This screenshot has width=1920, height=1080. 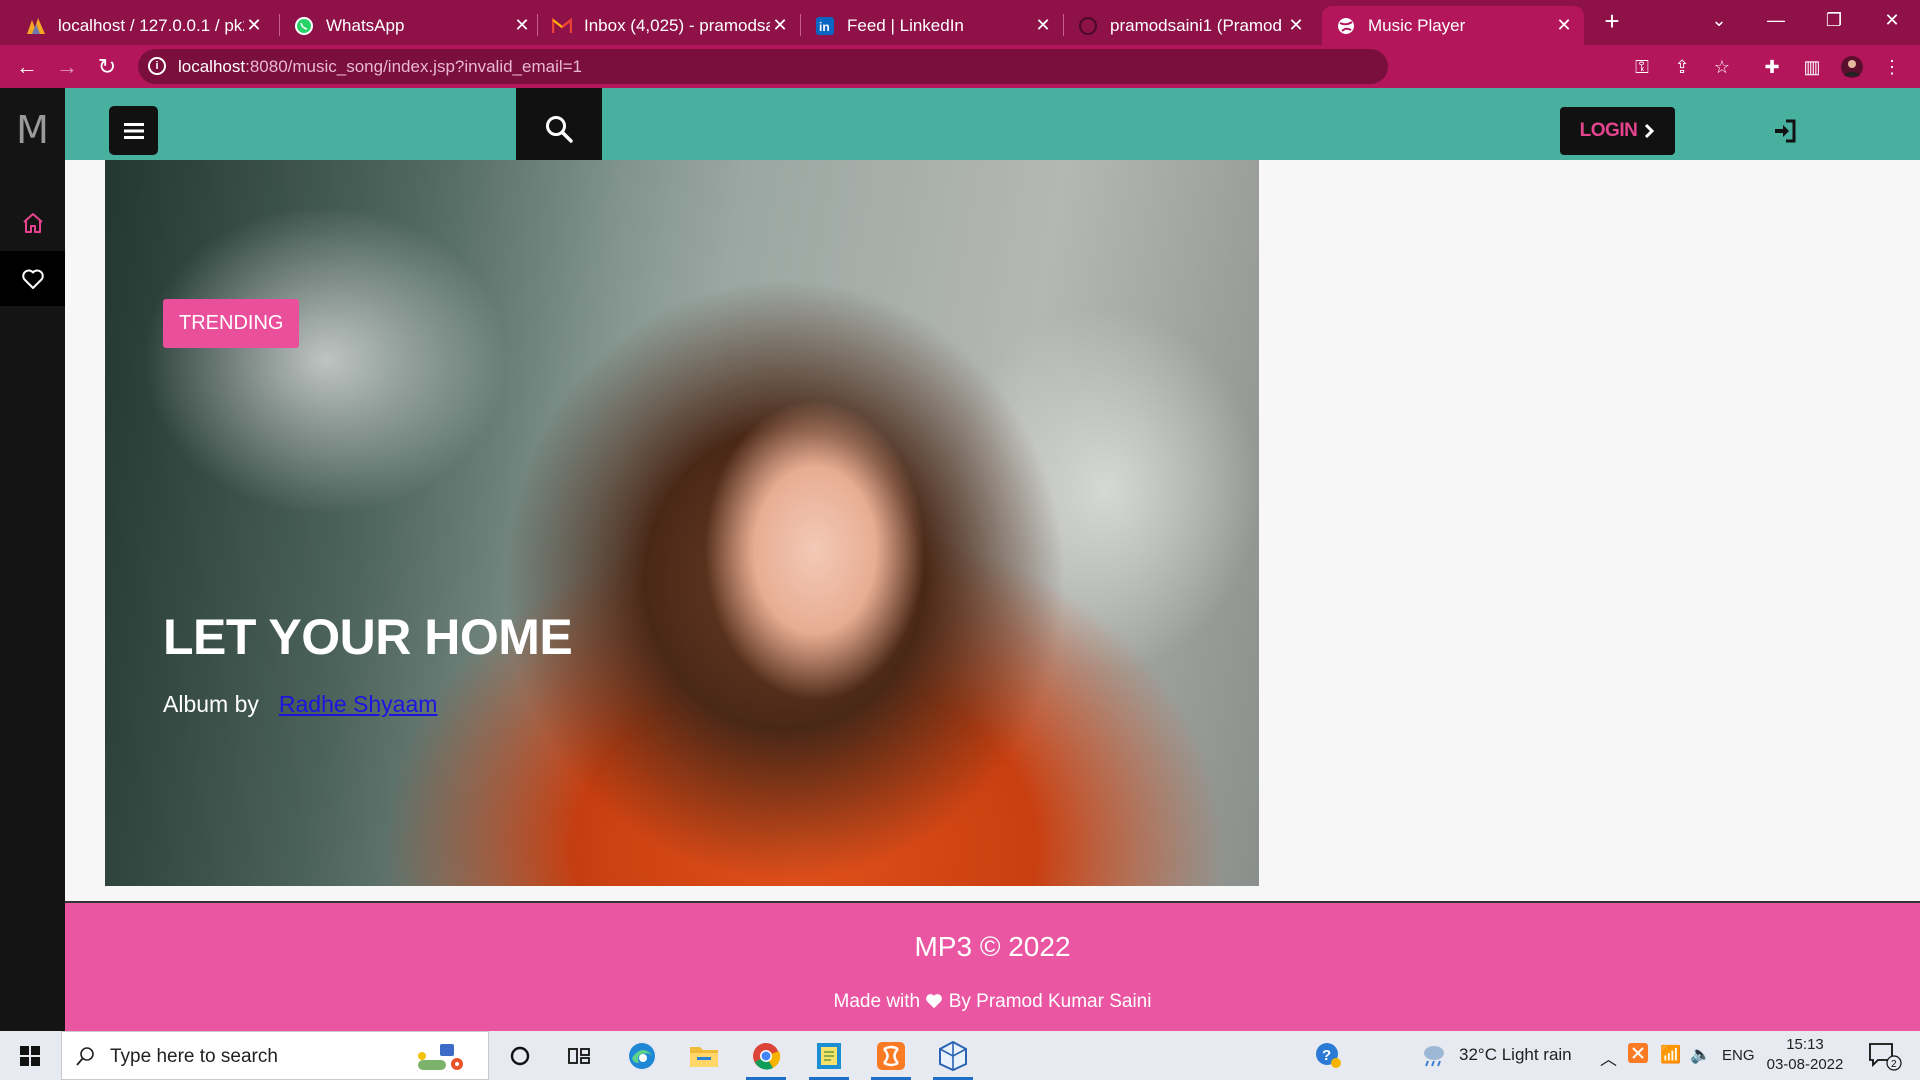 I want to click on search-button, so click(x=559, y=129).